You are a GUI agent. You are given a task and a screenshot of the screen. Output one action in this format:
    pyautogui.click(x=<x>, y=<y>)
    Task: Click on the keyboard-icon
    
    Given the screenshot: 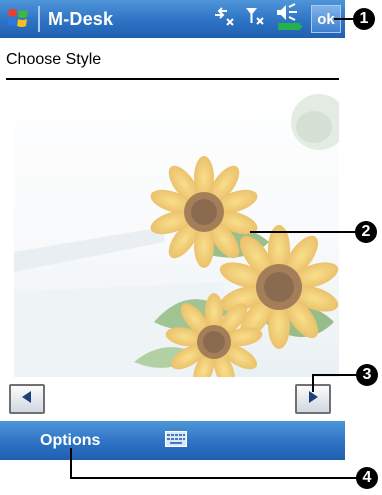 What is the action you would take?
    pyautogui.click(x=176, y=441)
    